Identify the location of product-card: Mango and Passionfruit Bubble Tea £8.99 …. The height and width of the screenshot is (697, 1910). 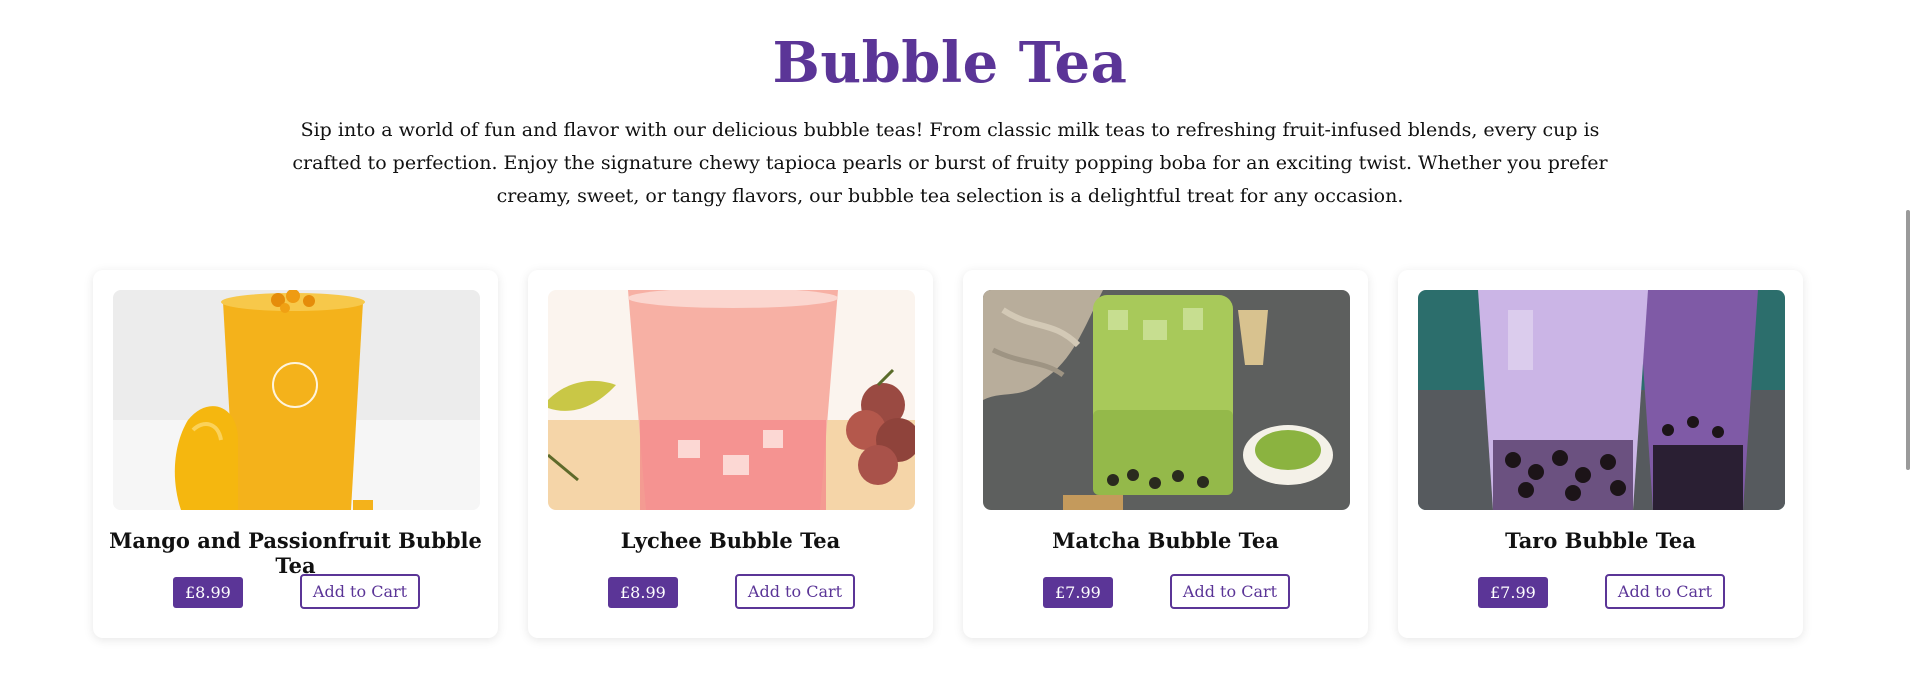
(295, 454).